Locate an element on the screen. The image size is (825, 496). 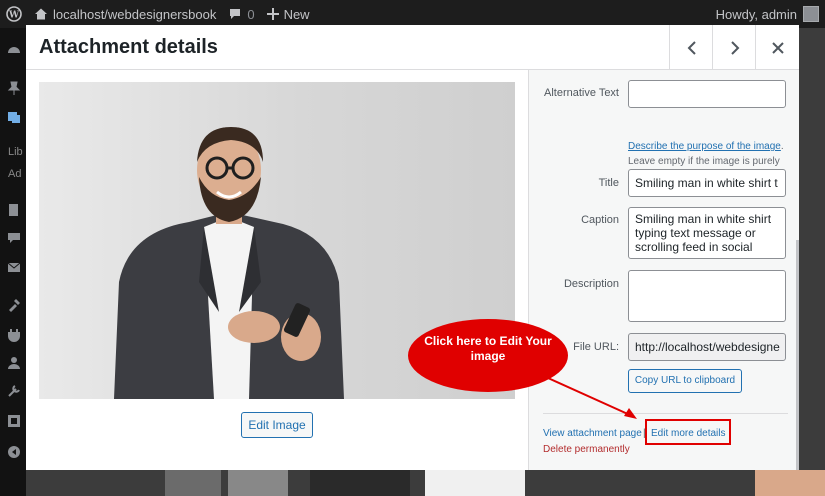
title-field: Smiling man in white shirt t is located at coordinates (707, 183).